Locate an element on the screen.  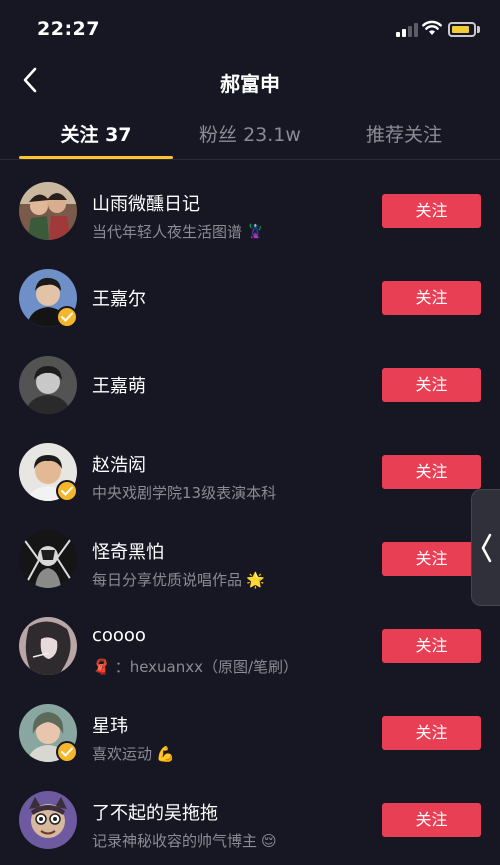
tab-recommended: 推荐关注 is located at coordinates (404, 133).